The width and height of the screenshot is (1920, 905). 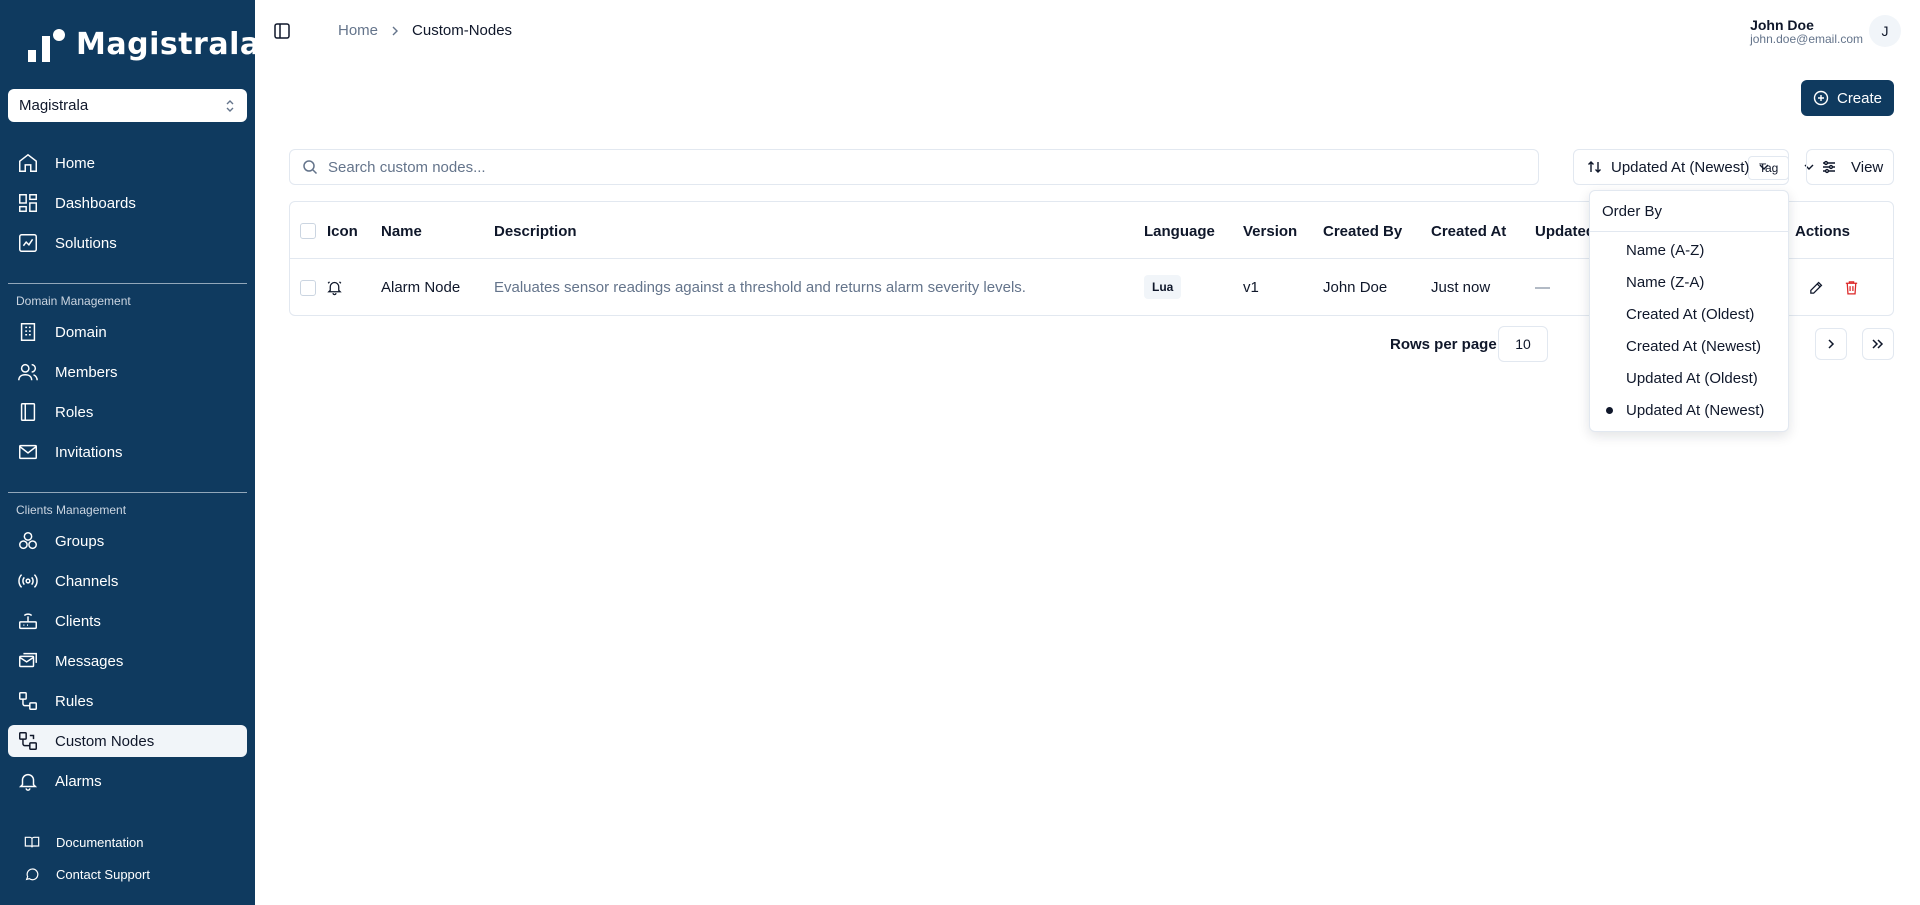 What do you see at coordinates (1821, 98) in the screenshot?
I see `plus-circle-icon` at bounding box center [1821, 98].